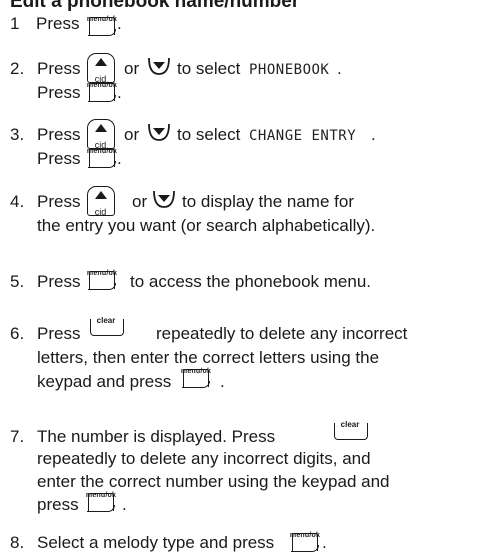 The width and height of the screenshot is (492, 556). Describe the element at coordinates (17, 134) in the screenshot. I see `step-number: 3.` at that location.